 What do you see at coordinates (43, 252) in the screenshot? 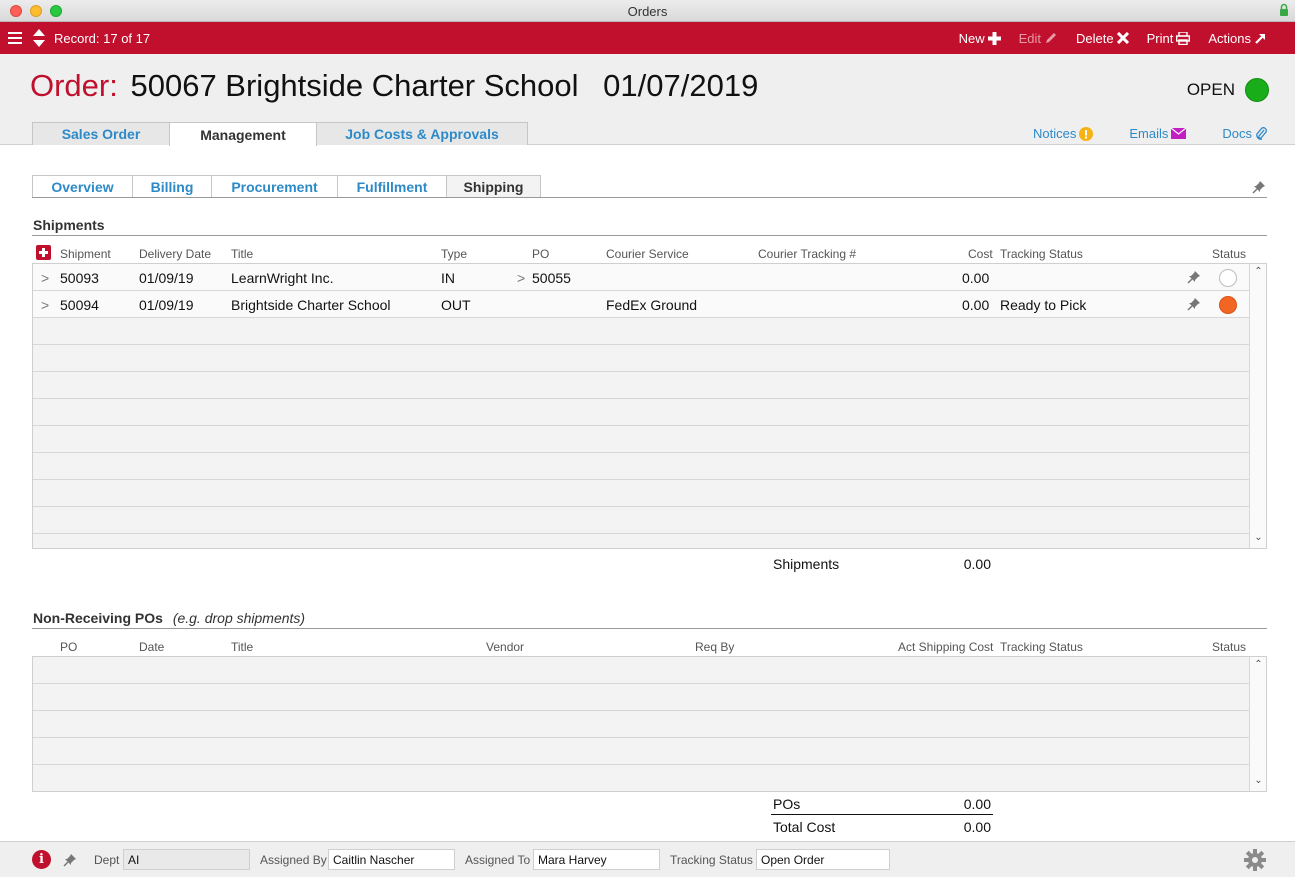
I see `add-shipment-icon` at bounding box center [43, 252].